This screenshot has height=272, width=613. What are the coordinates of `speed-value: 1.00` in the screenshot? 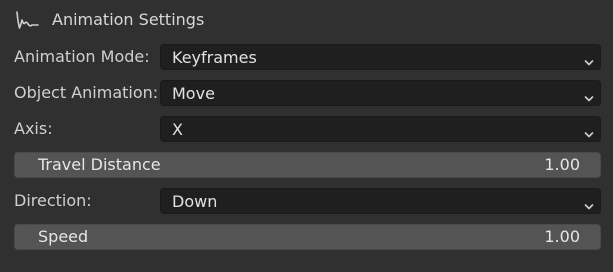 It's located at (562, 236).